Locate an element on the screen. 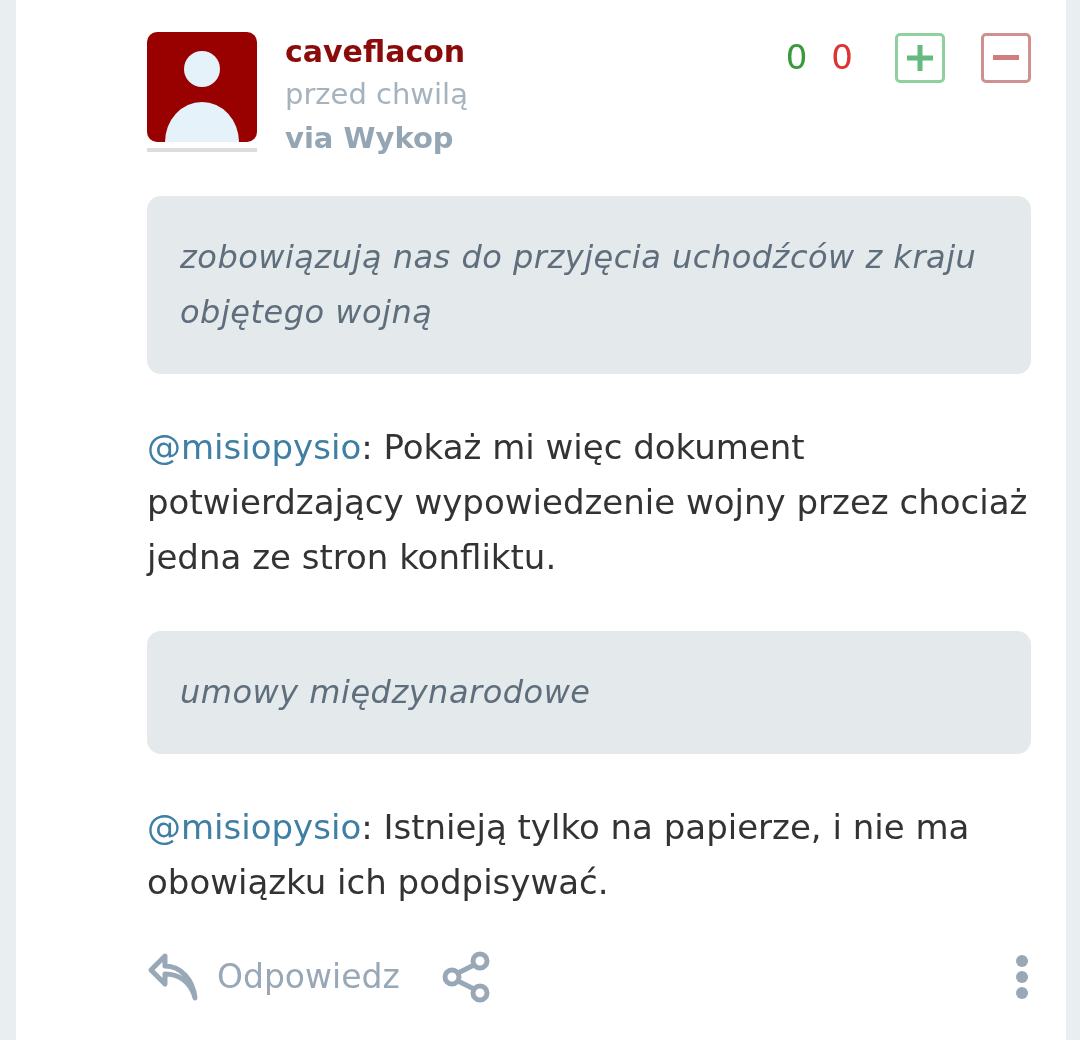 The width and height of the screenshot is (1080, 1040). author-name: caveflacon is located at coordinates (376, 52).